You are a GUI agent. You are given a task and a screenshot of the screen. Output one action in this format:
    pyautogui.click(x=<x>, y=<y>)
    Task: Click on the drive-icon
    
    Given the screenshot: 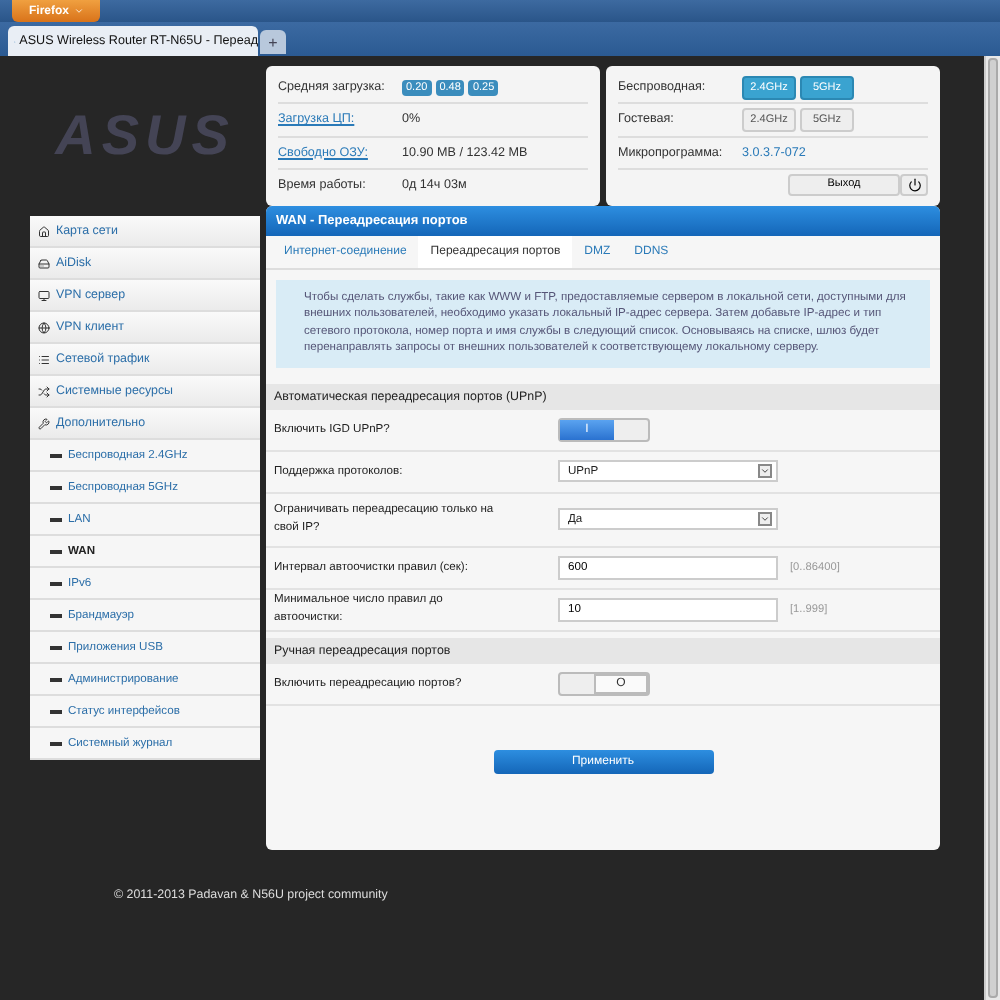 What is the action you would take?
    pyautogui.click(x=44, y=263)
    